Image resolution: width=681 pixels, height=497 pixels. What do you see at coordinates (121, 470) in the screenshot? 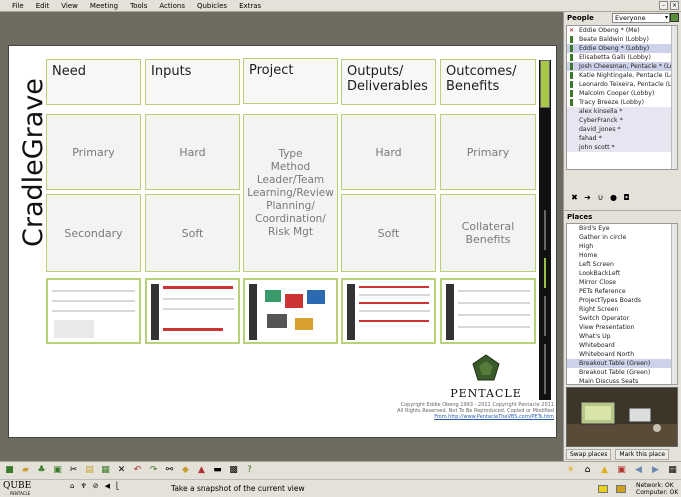
I see `delete-icon: ✕` at bounding box center [121, 470].